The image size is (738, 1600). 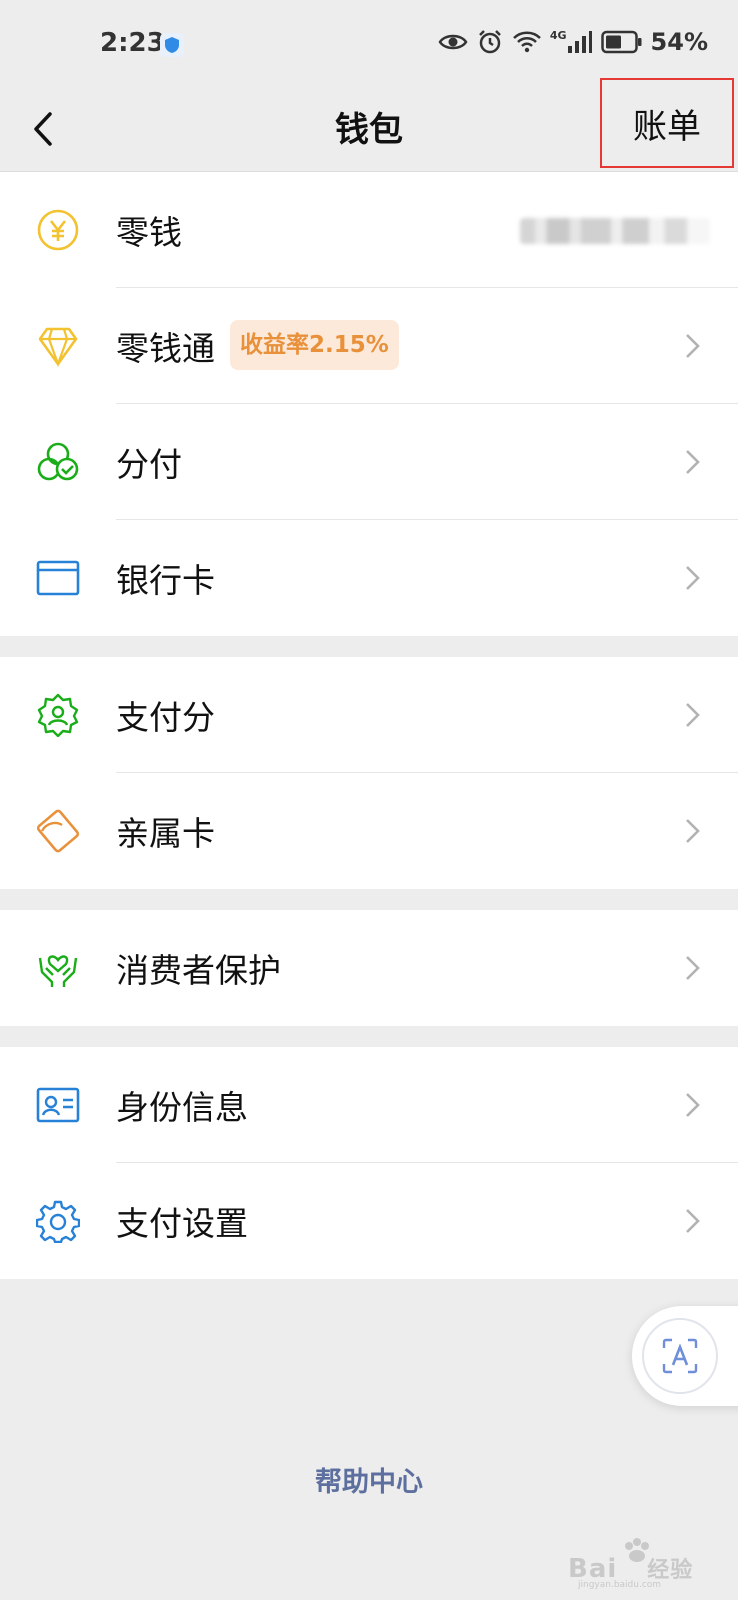 What do you see at coordinates (369, 45) in the screenshot?
I see `status-bar: 2:23 4G 54%` at bounding box center [369, 45].